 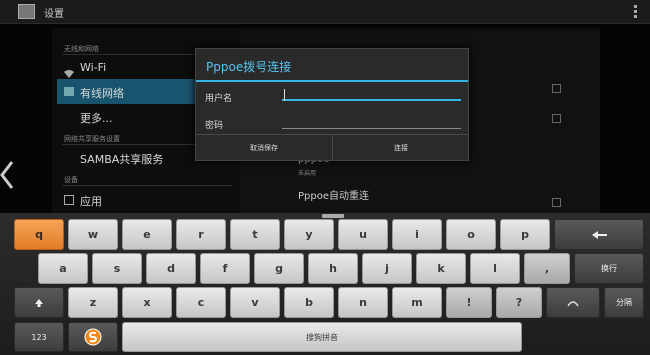 What do you see at coordinates (371, 124) in the screenshot?
I see `password-field` at bounding box center [371, 124].